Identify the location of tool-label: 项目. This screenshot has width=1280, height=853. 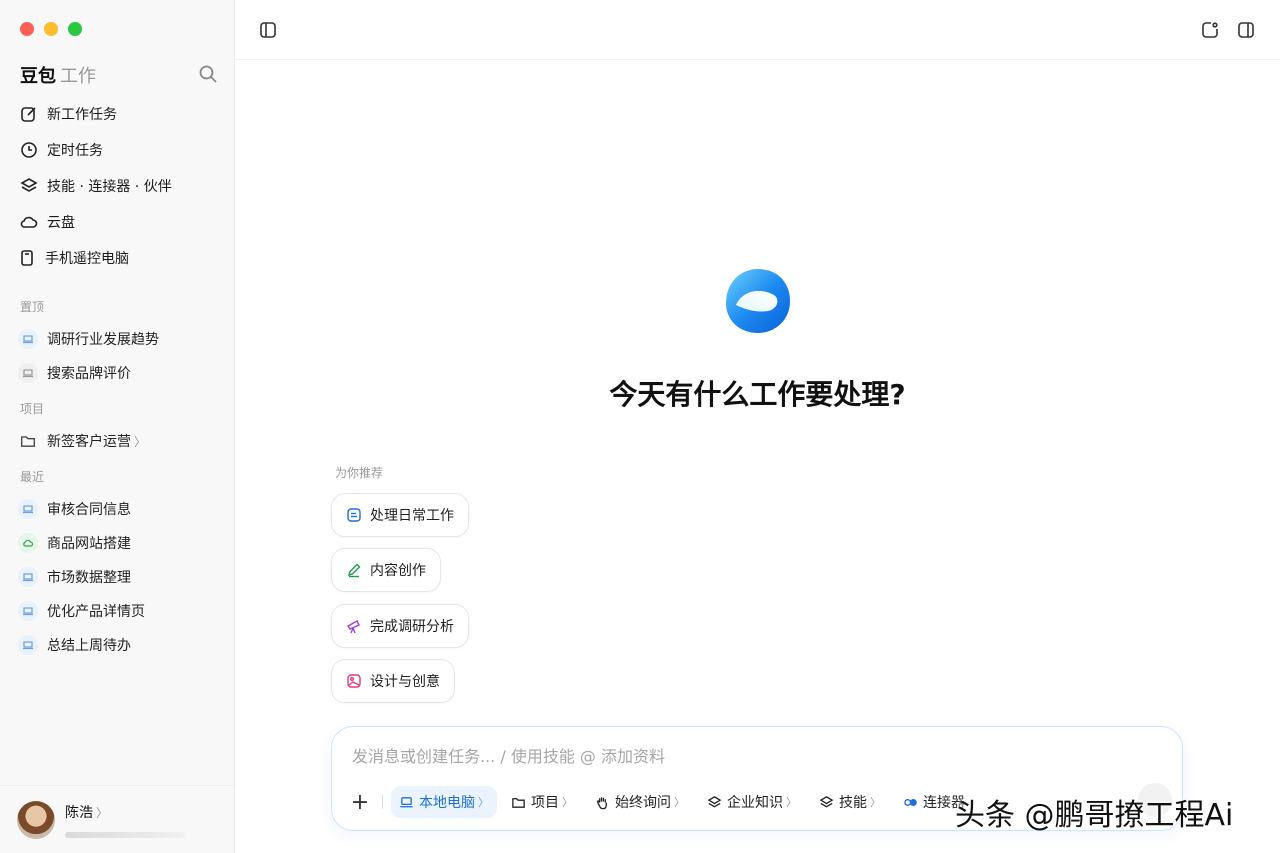
(545, 803).